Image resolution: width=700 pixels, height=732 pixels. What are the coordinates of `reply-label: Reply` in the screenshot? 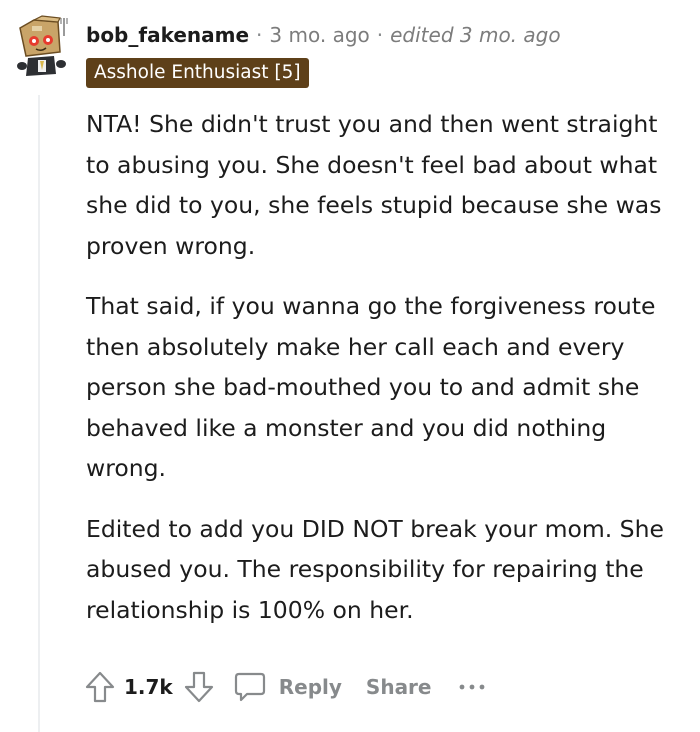 It's located at (310, 687).